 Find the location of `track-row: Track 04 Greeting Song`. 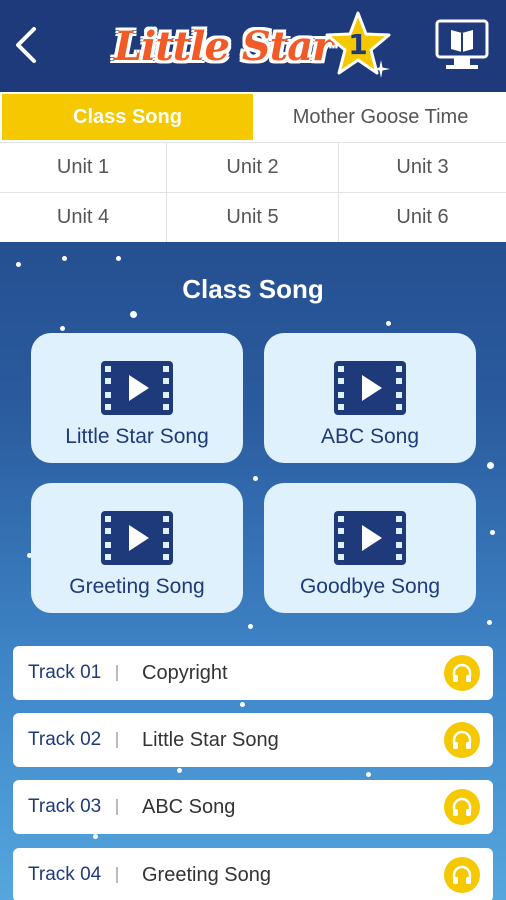

track-row: Track 04 Greeting Song is located at coordinates (253, 874).